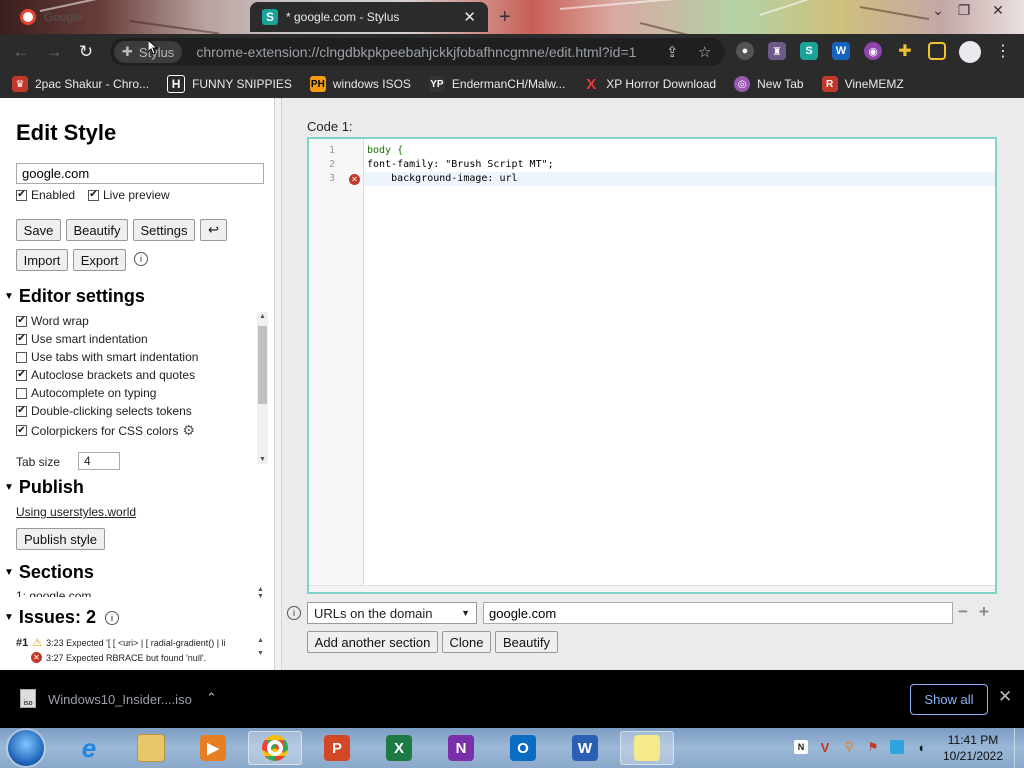  What do you see at coordinates (672, 52) in the screenshot?
I see `share-icon: ⇪` at bounding box center [672, 52].